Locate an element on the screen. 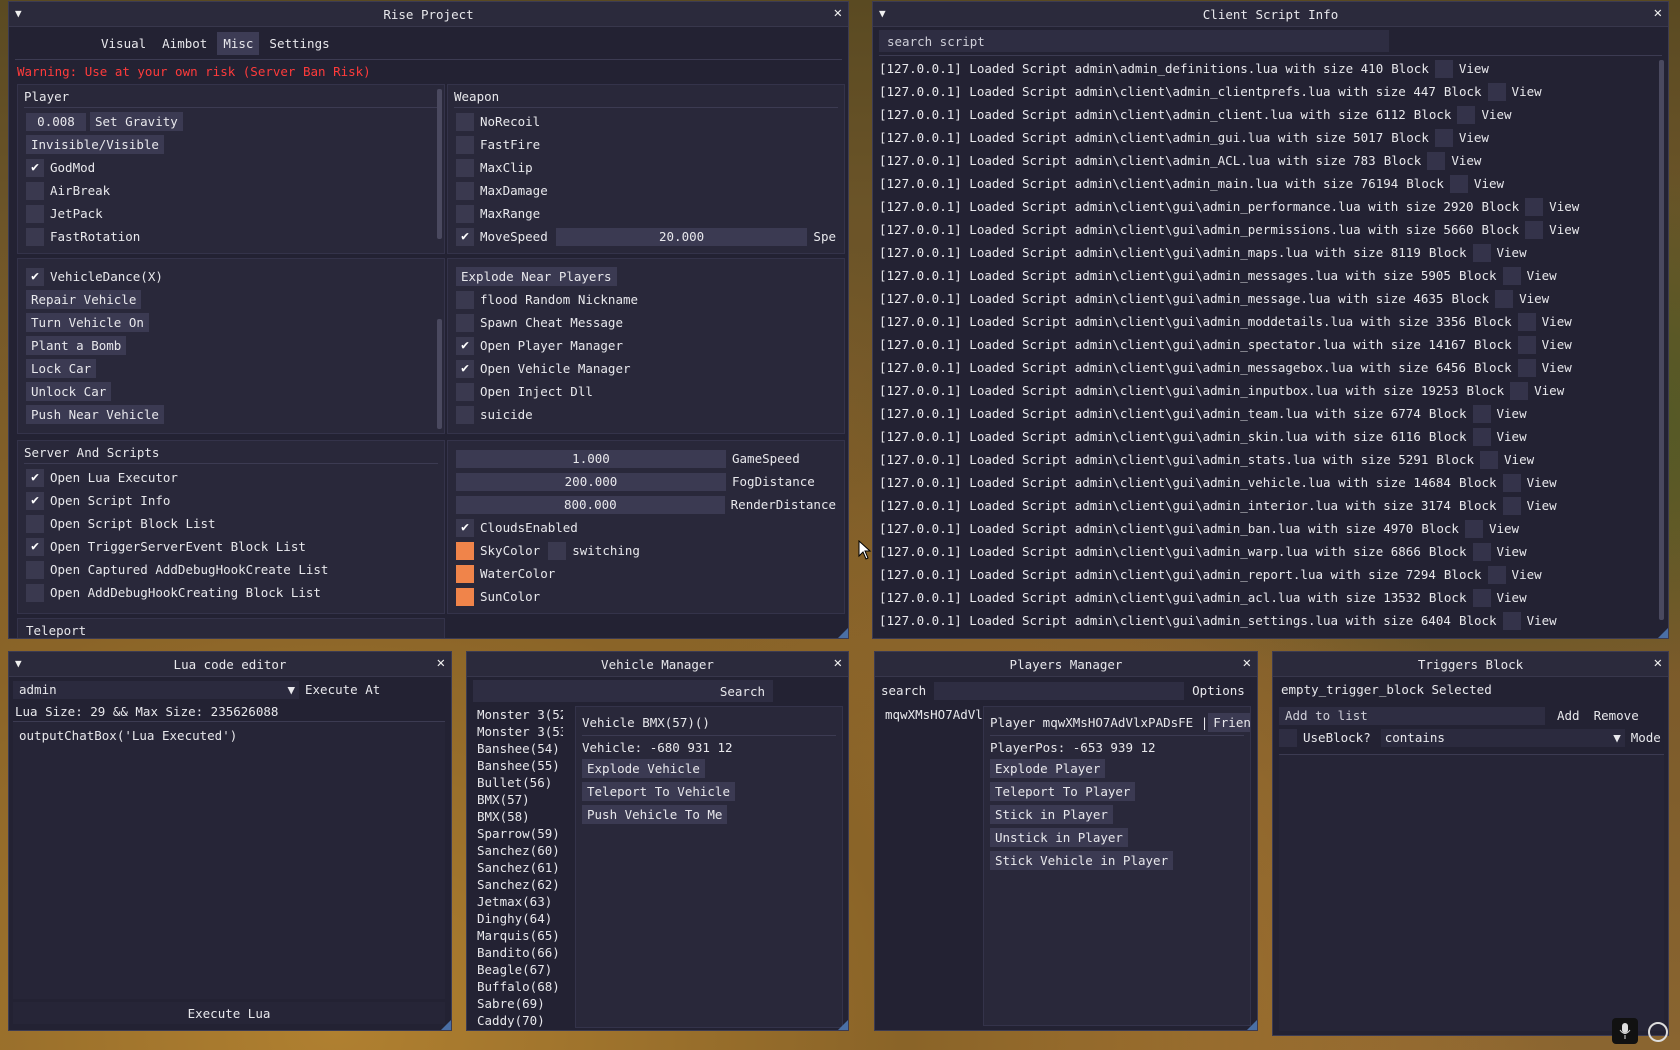  useblock-checkbox is located at coordinates (1288, 737).